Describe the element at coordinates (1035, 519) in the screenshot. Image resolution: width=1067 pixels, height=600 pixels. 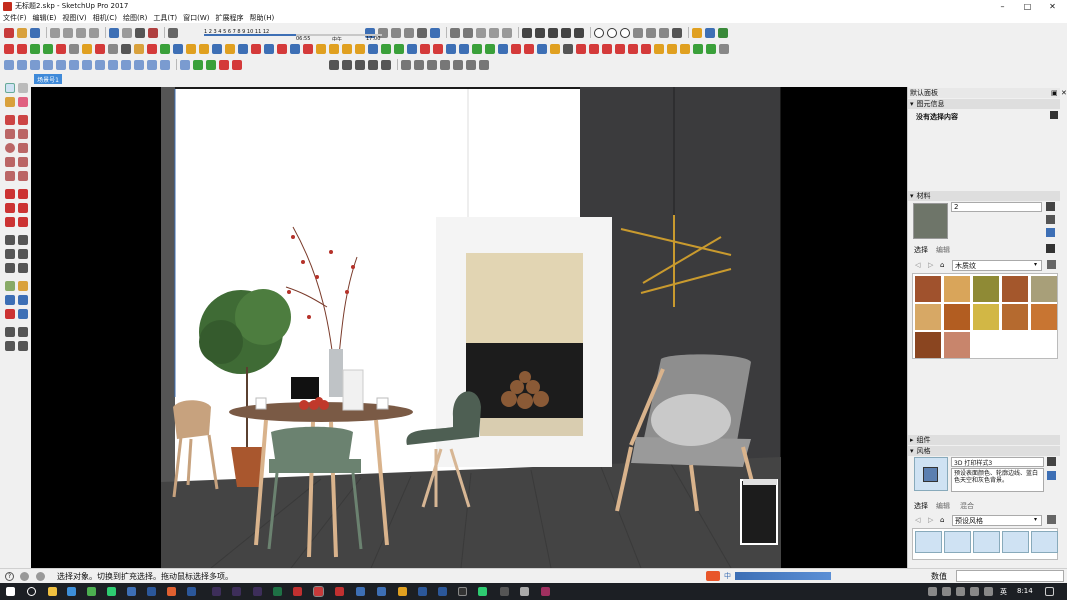
I see `styles-chevron-down-icon: ▾` at that location.